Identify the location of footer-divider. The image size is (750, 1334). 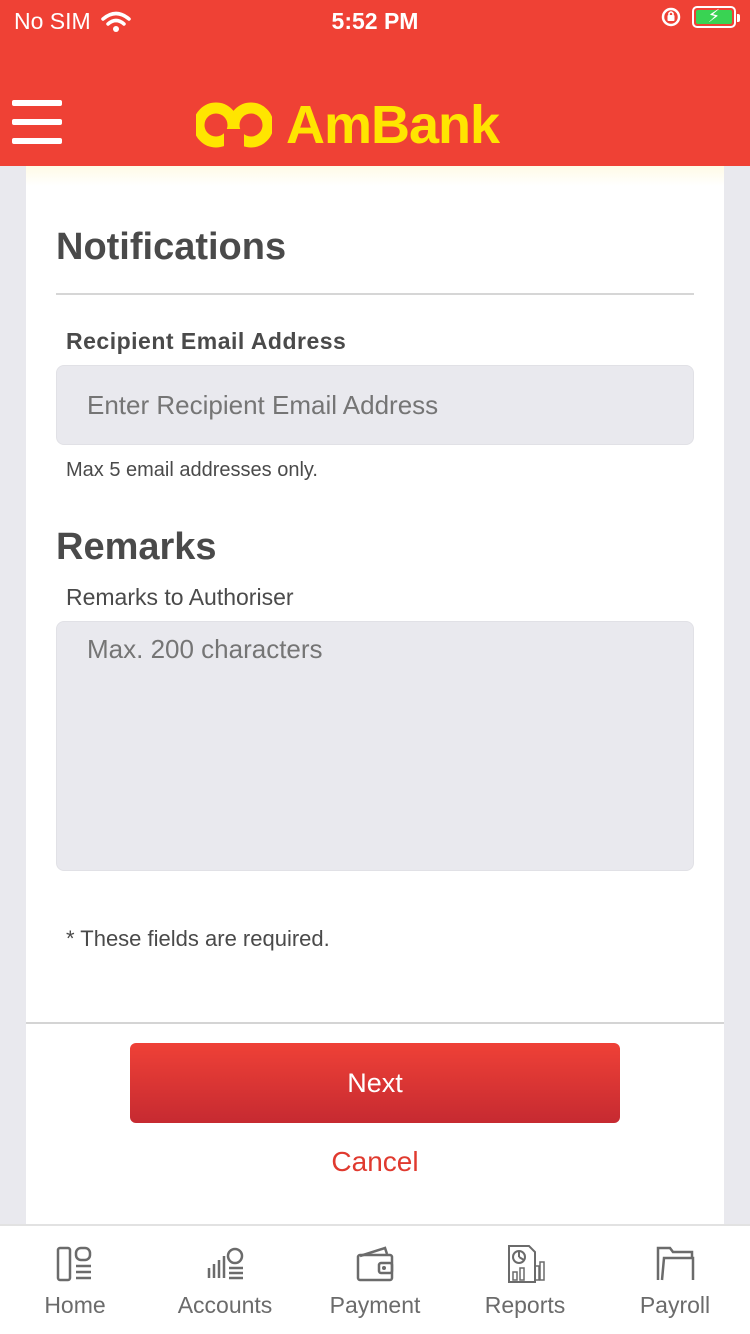
(375, 1023).